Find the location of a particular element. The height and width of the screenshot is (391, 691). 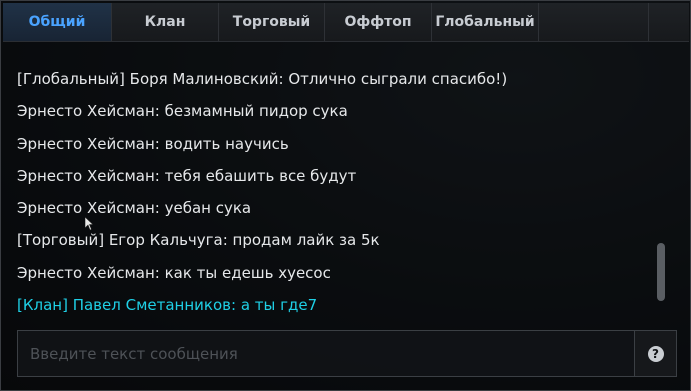

mouse-cursor-icon is located at coordinates (89, 224).